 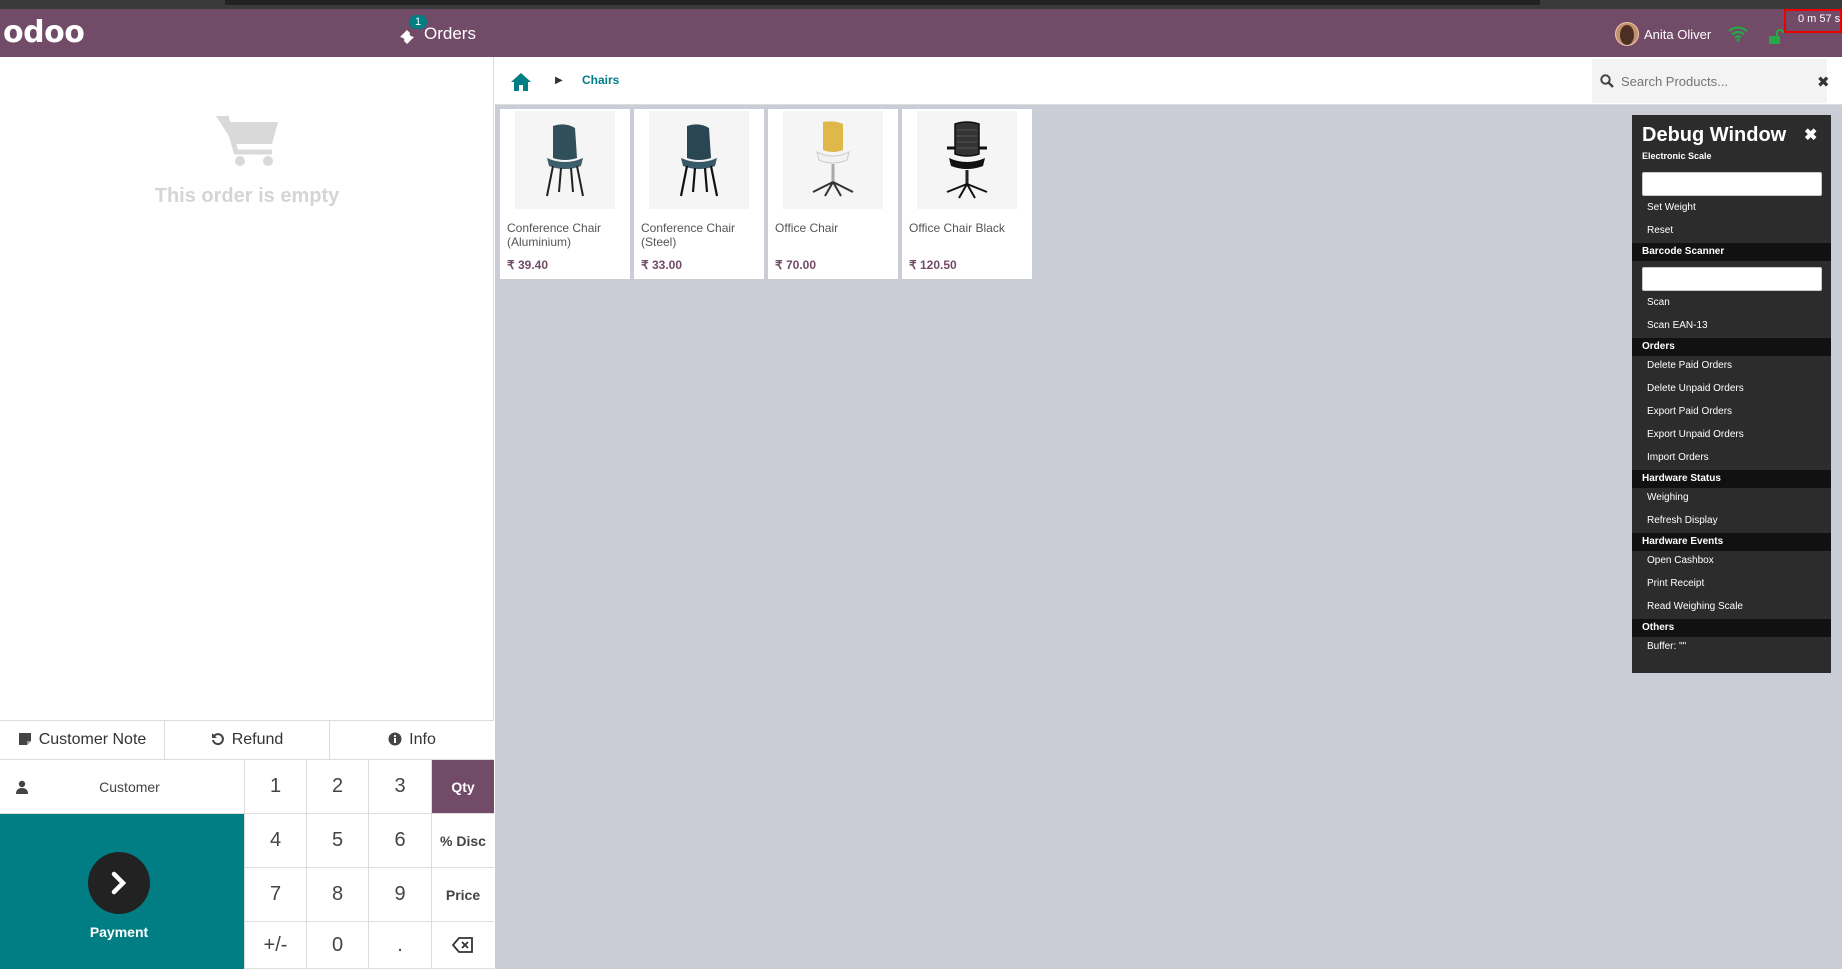 I want to click on product-card: Office Chair ₹ 70.00, so click(x=833, y=194).